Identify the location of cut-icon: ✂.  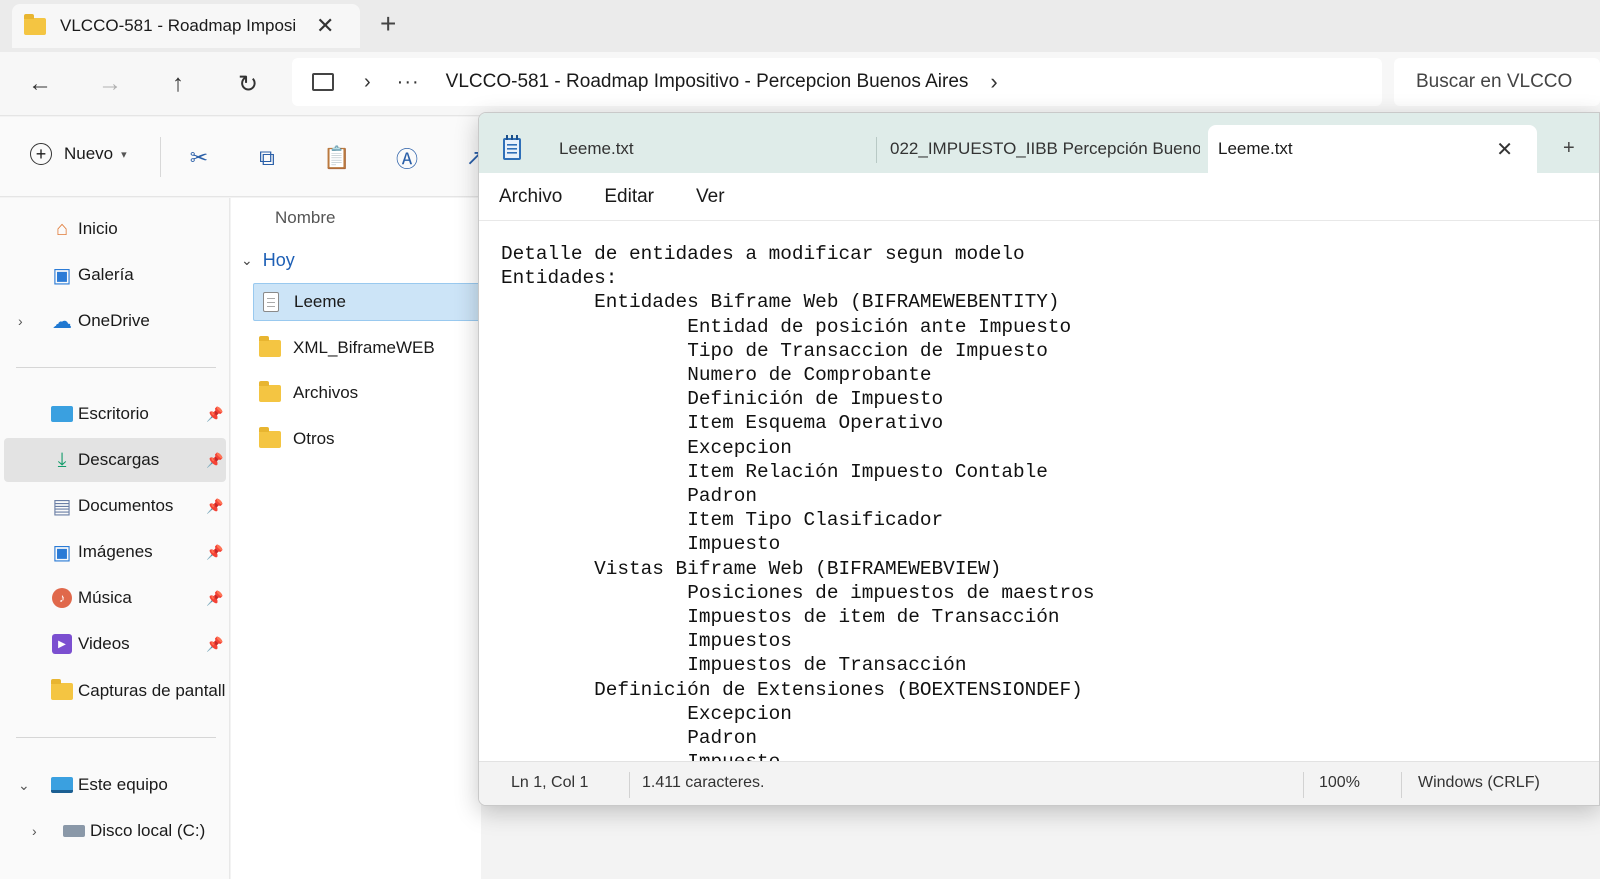
(199, 158).